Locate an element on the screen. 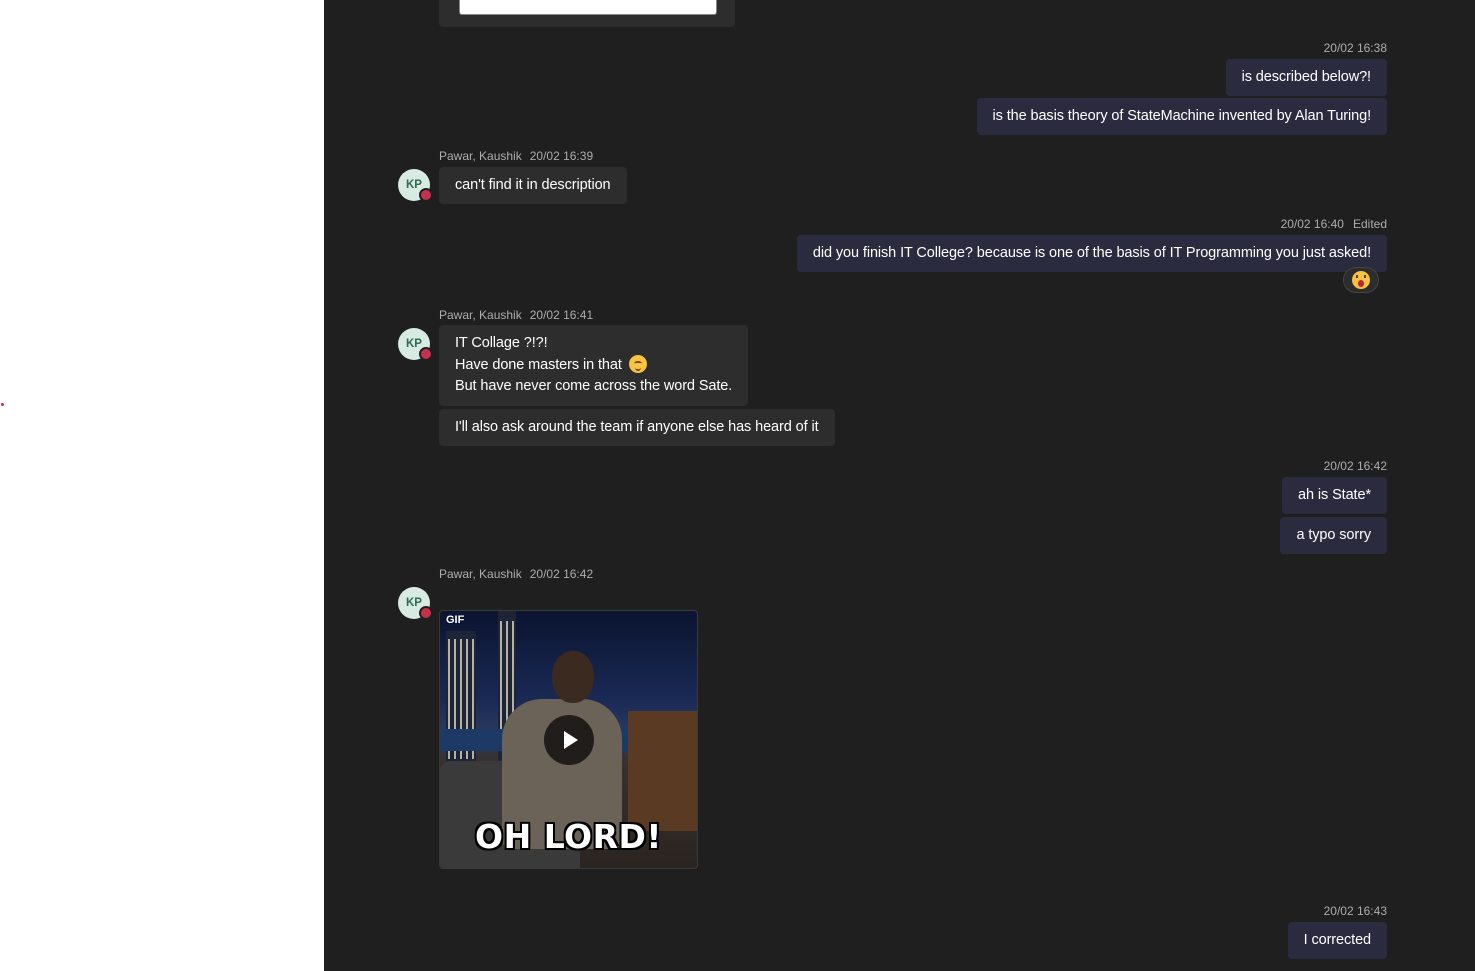  message-timestamp: 20/02 16:41 is located at coordinates (561, 315).